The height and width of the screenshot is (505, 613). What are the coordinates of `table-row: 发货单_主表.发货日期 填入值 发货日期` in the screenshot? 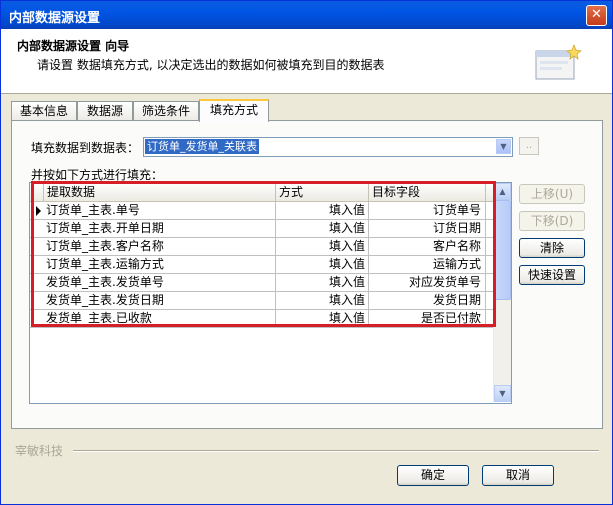 It's located at (261, 301).